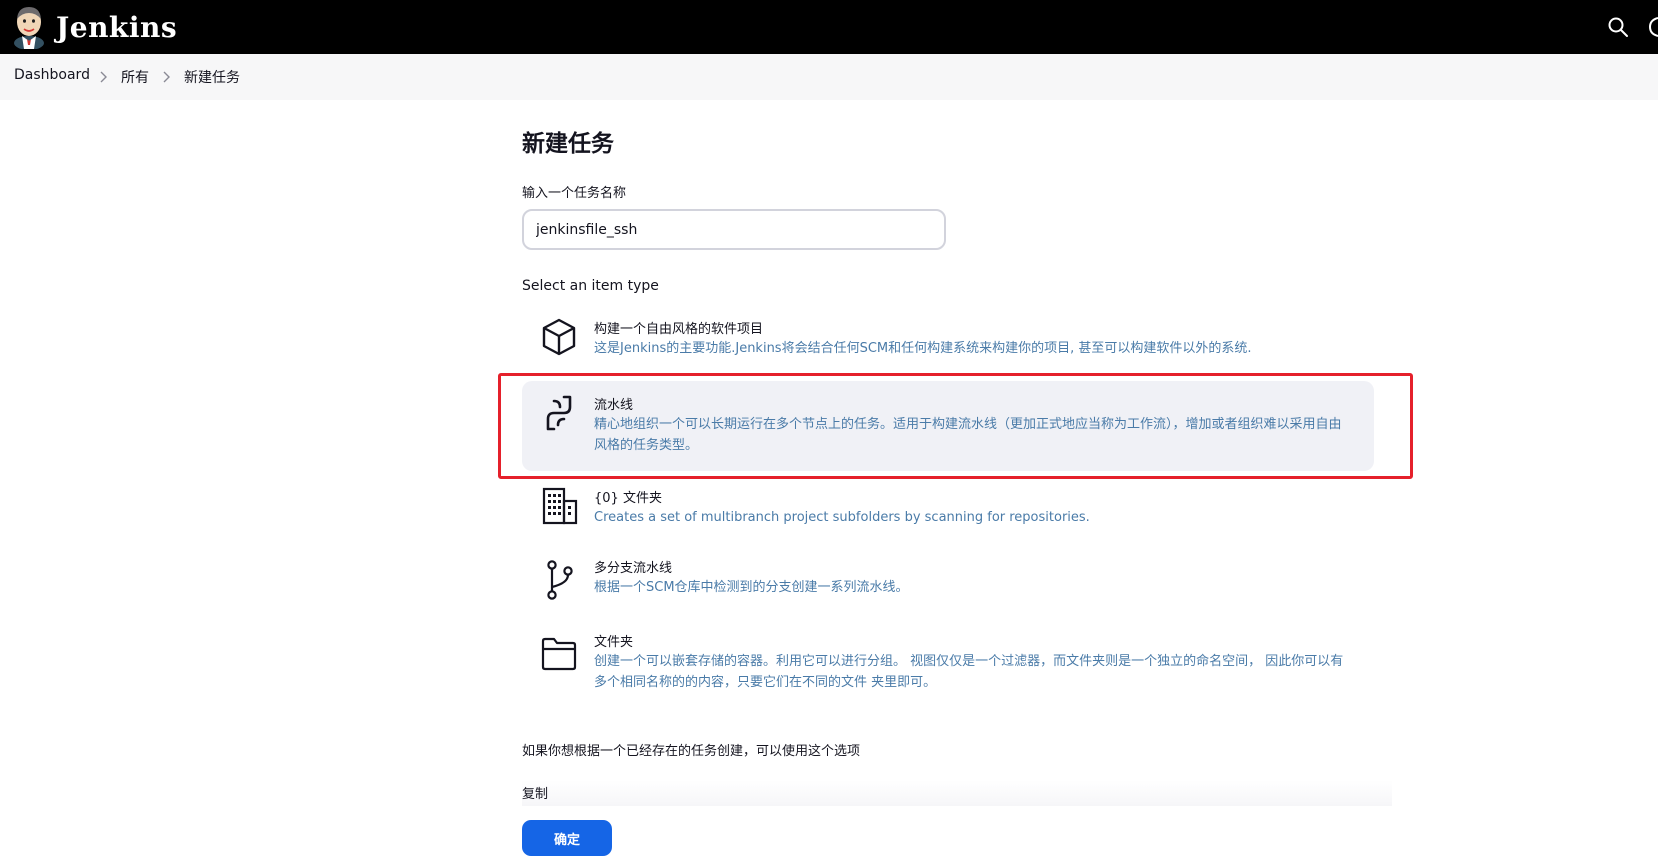 This screenshot has width=1658, height=861. What do you see at coordinates (560, 506) in the screenshot?
I see `organization-folder-icon` at bounding box center [560, 506].